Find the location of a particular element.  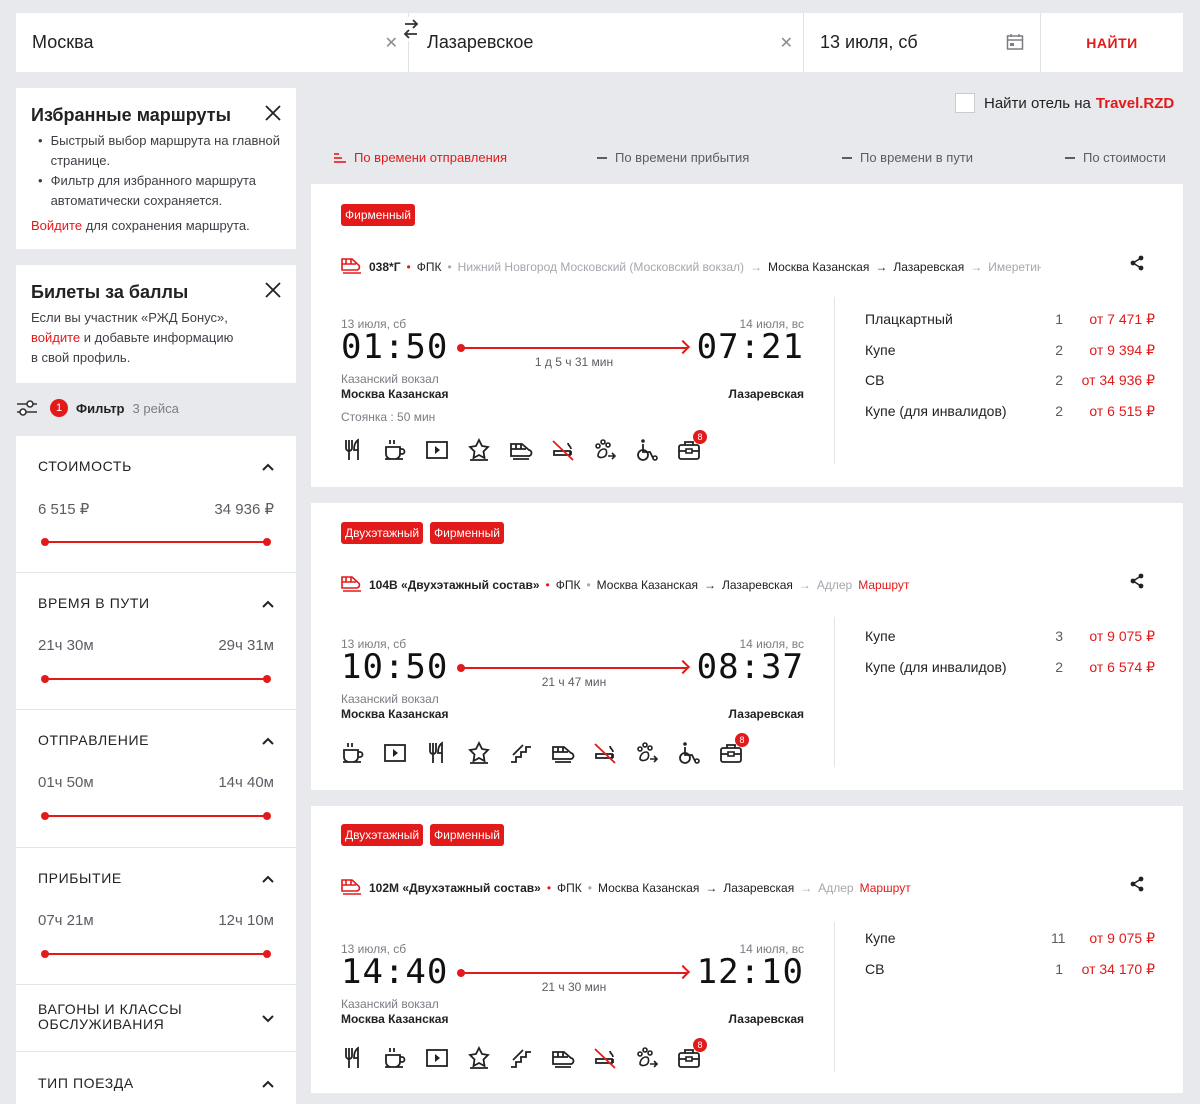

class-row: СВ 2 от 34 936 ₽ is located at coordinates (1010, 380).